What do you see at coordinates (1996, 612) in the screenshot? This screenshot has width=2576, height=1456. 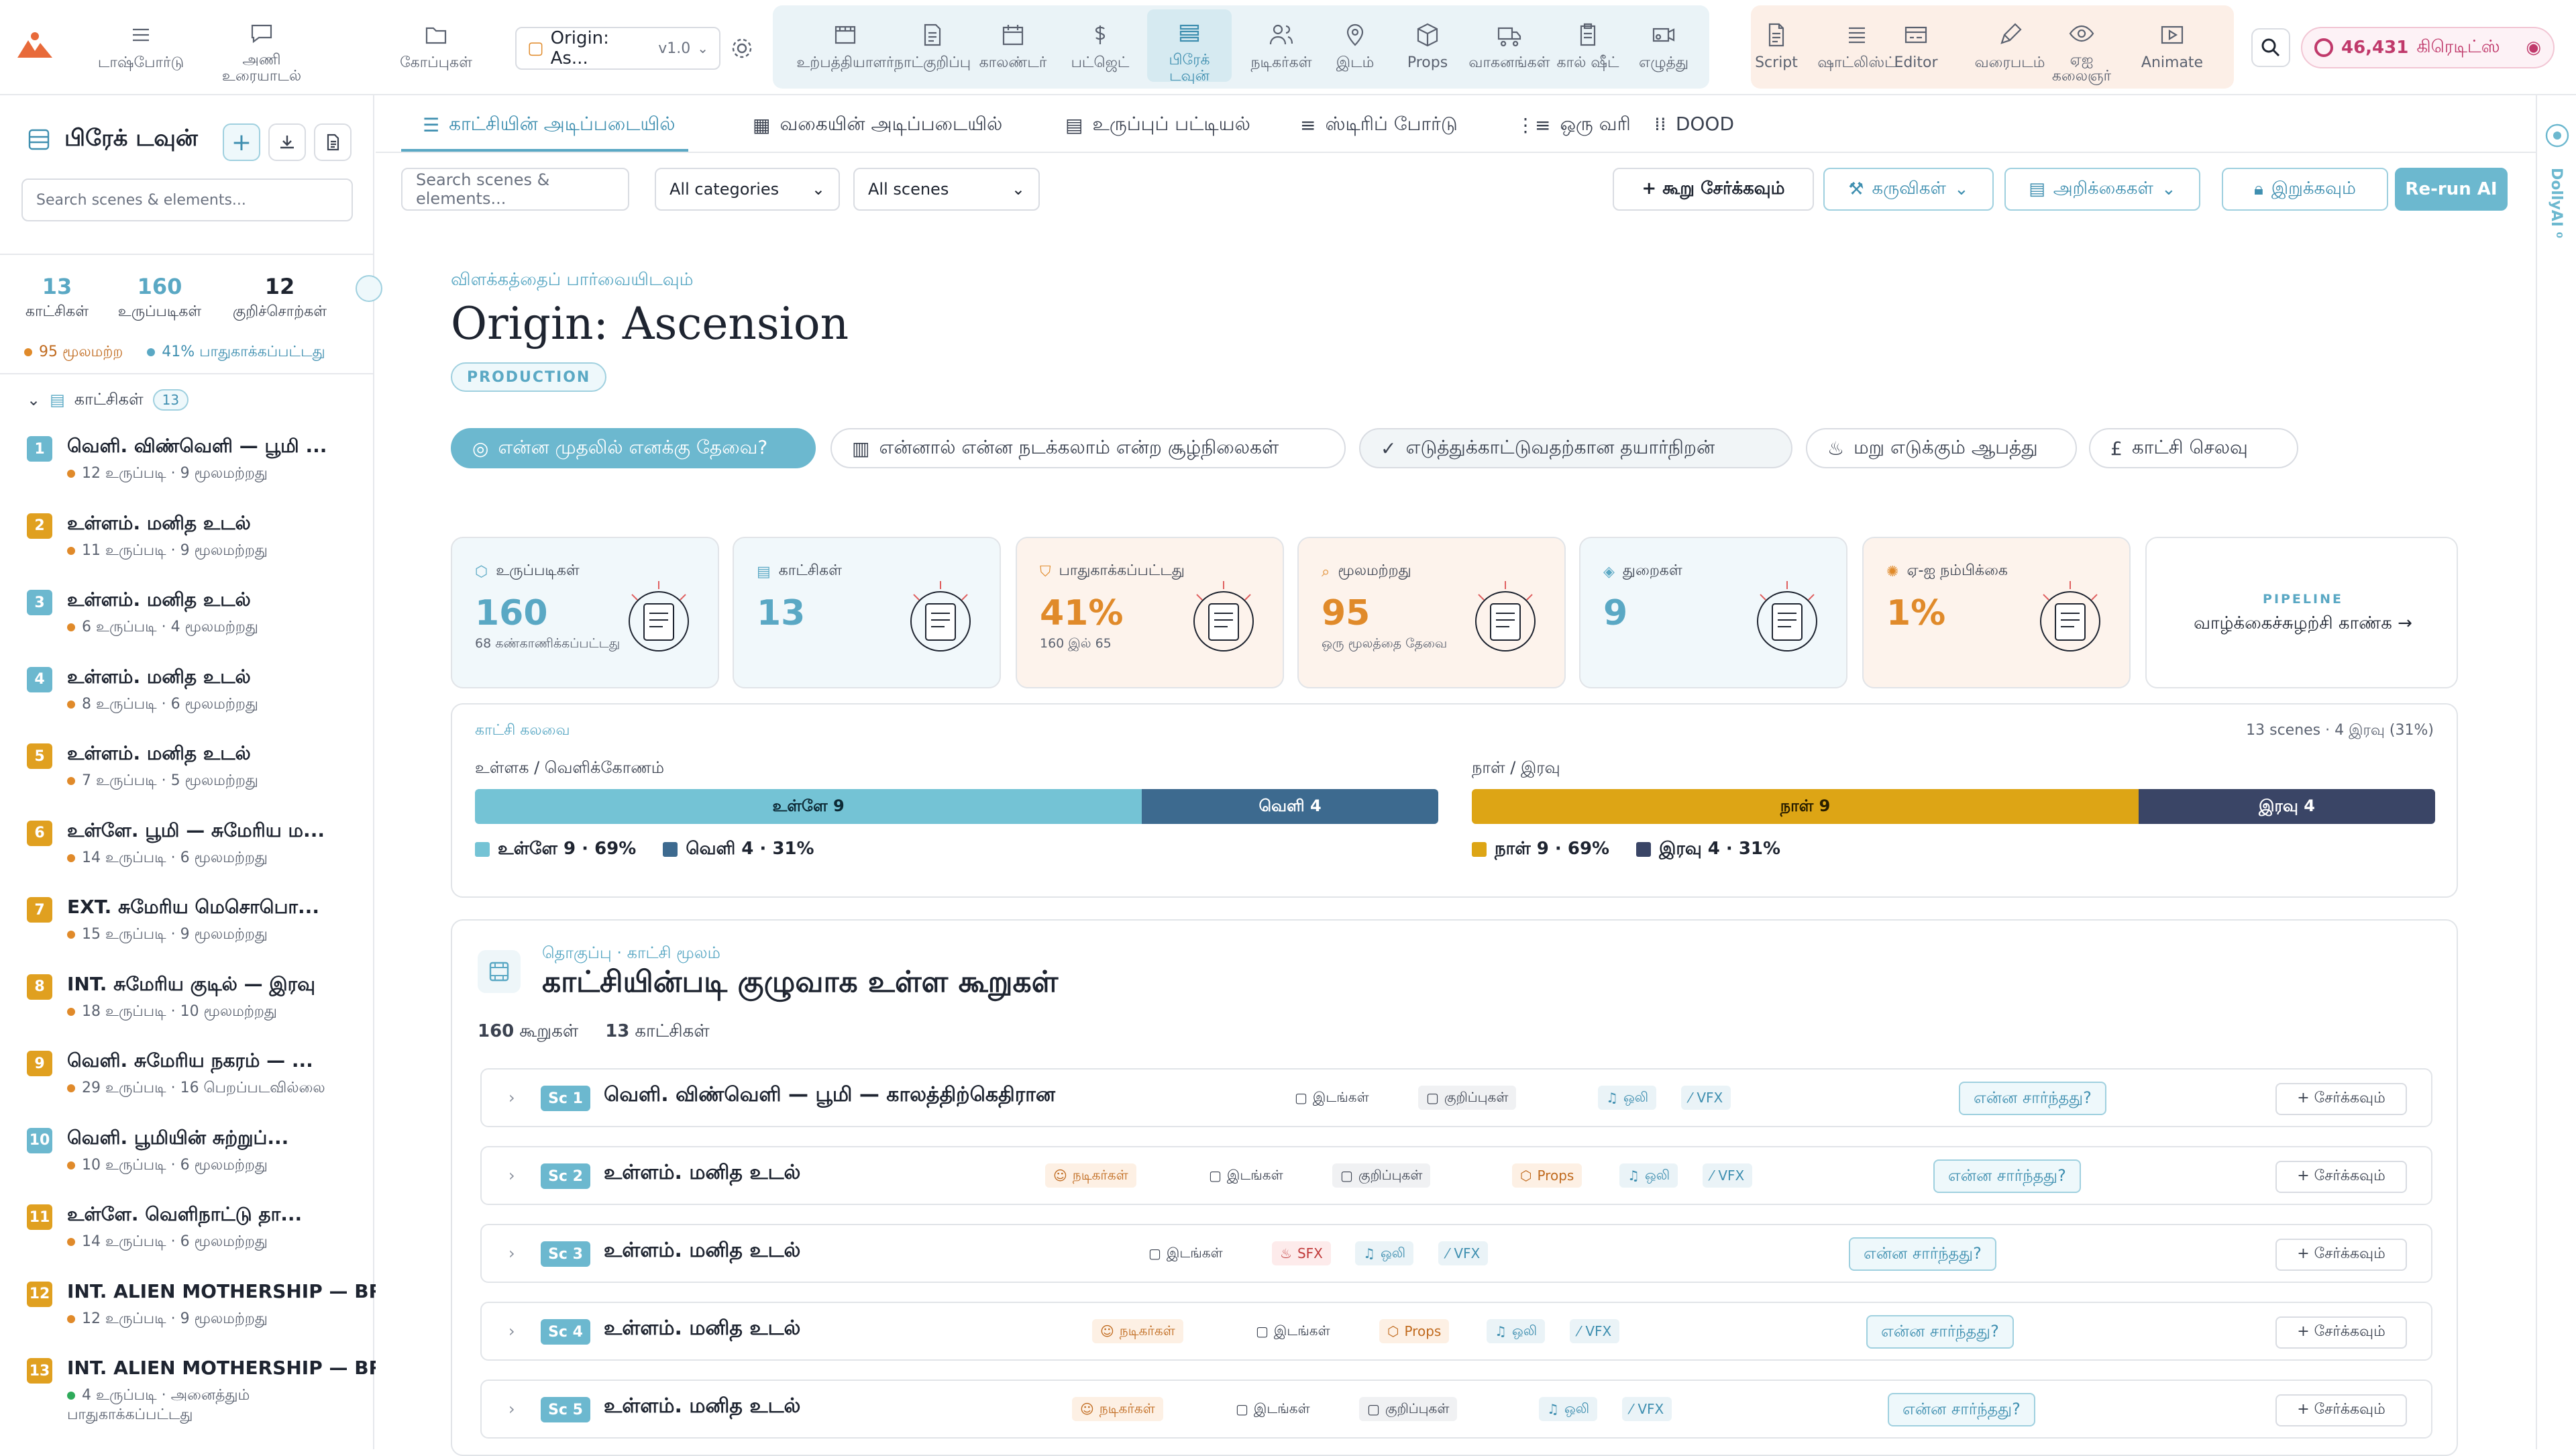 I see `kpi-card-6: ✺ ஏ-ஐ நம்பிக்கை 1%` at bounding box center [1996, 612].